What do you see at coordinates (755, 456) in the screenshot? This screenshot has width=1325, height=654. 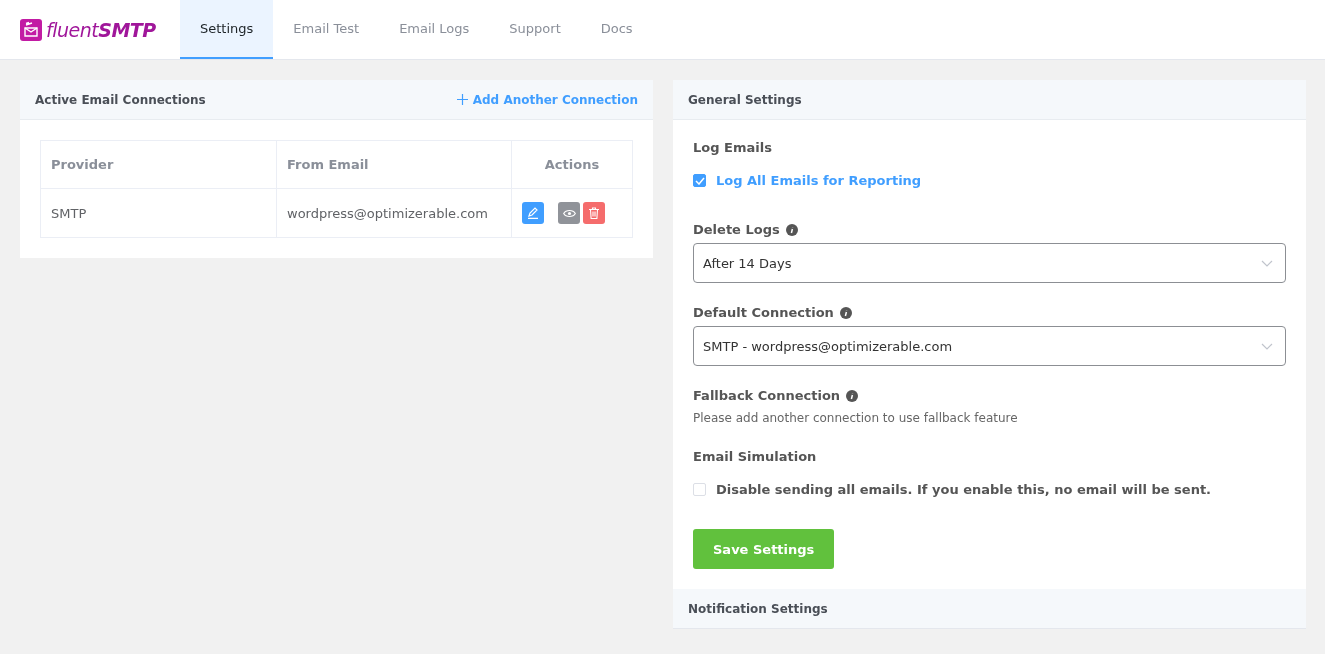 I see `field-label: Email Simulation` at bounding box center [755, 456].